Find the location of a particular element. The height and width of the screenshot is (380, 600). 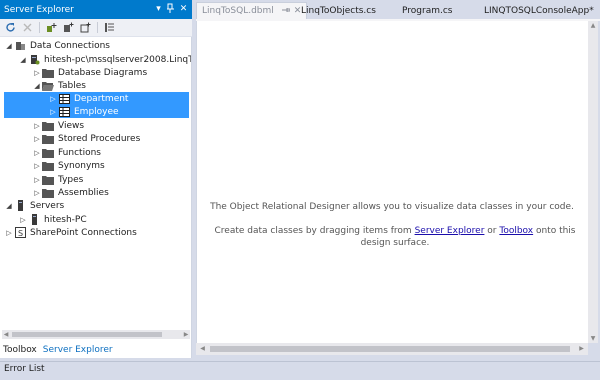

svg-text: S is located at coordinates (20, 233).